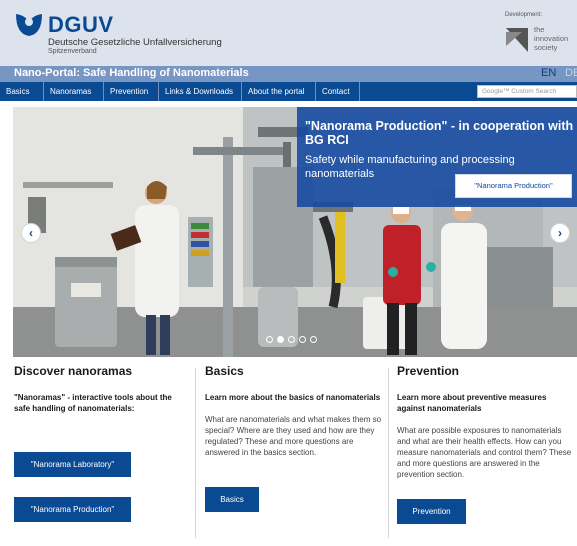 This screenshot has width=577, height=546. Describe the element at coordinates (571, 73) in the screenshot. I see `language-de-link: DE` at that location.